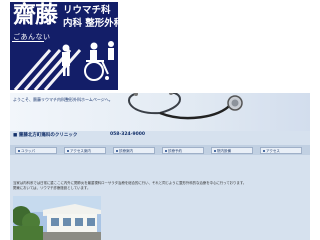  Describe the element at coordinates (52, 188) in the screenshot. I see `intro-line-2: 関東においては、リウマチ診療施設としています。` at that location.